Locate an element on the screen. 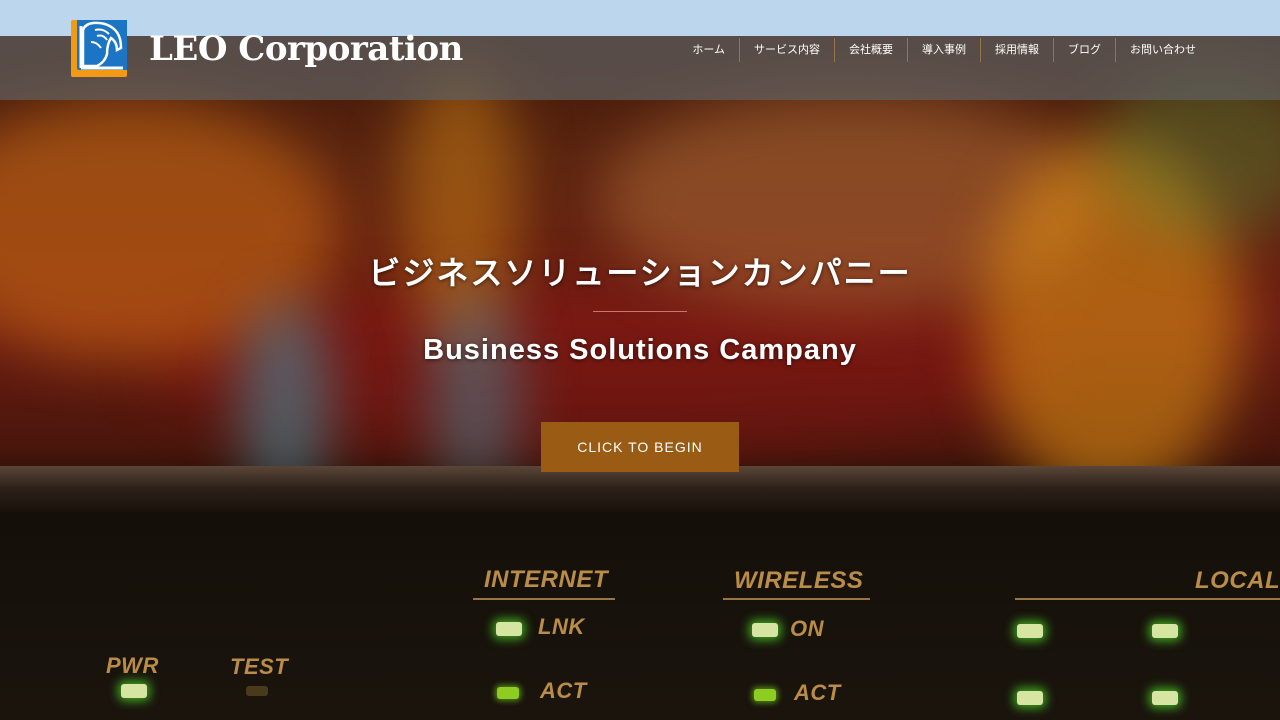 This screenshot has width=1280, height=720. nav-item-services: サービス内容 is located at coordinates (786, 50).